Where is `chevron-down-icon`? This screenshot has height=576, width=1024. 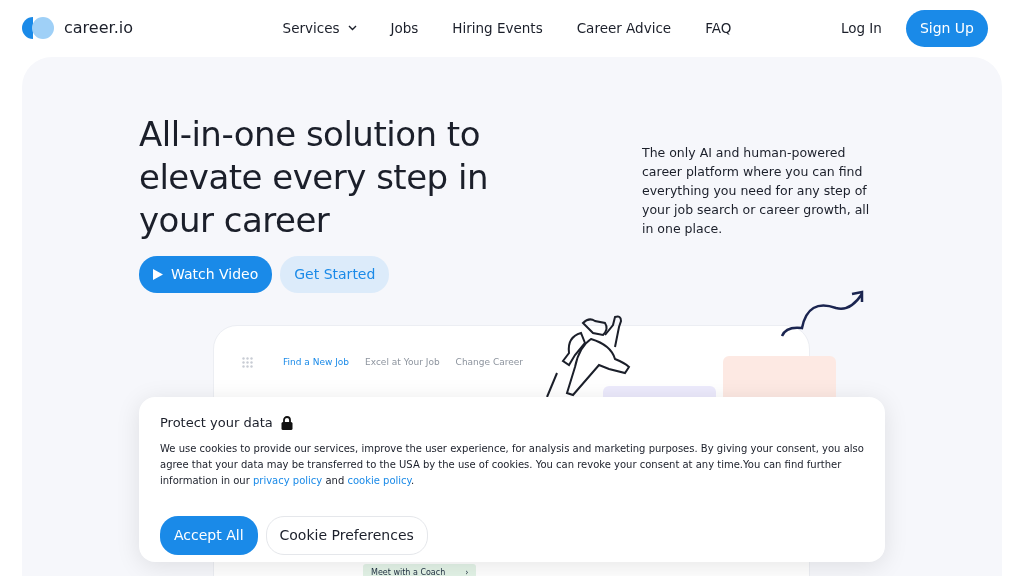 chevron-down-icon is located at coordinates (352, 28).